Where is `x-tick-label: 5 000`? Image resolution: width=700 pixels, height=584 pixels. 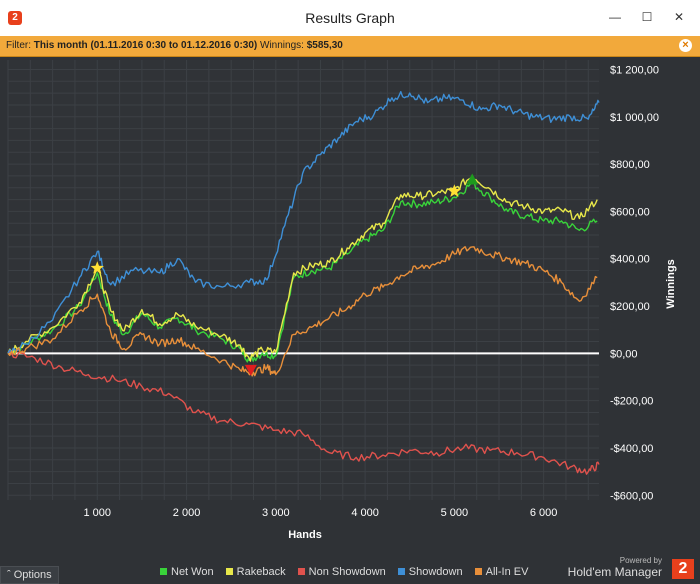
x-tick-label: 5 000 is located at coordinates (455, 513).